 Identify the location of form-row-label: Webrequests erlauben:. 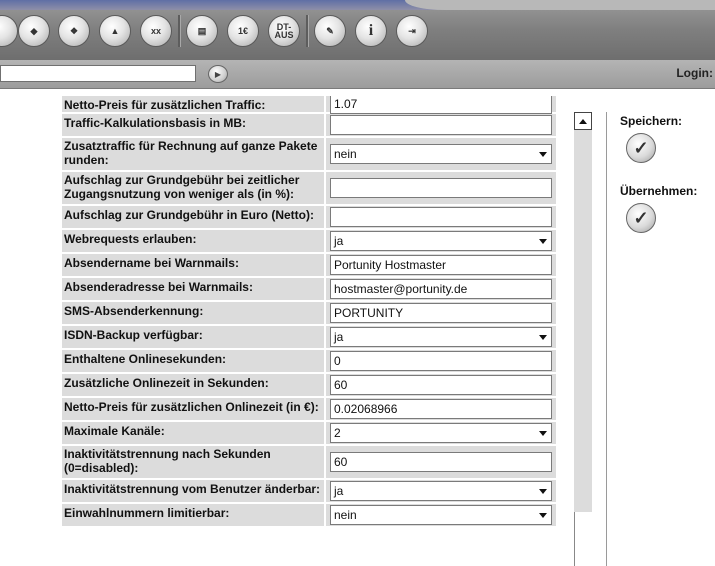
(193, 241).